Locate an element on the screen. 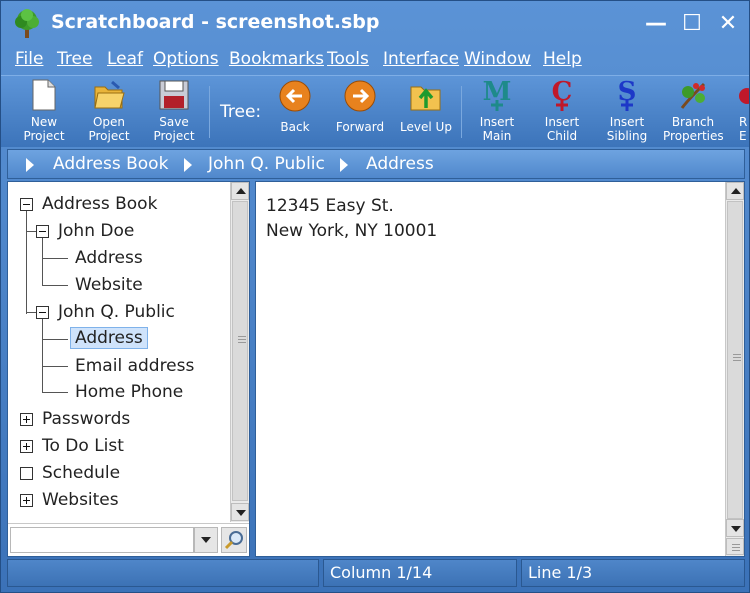 The image size is (750, 593). menu-interface-label: Interface is located at coordinates (421, 59).